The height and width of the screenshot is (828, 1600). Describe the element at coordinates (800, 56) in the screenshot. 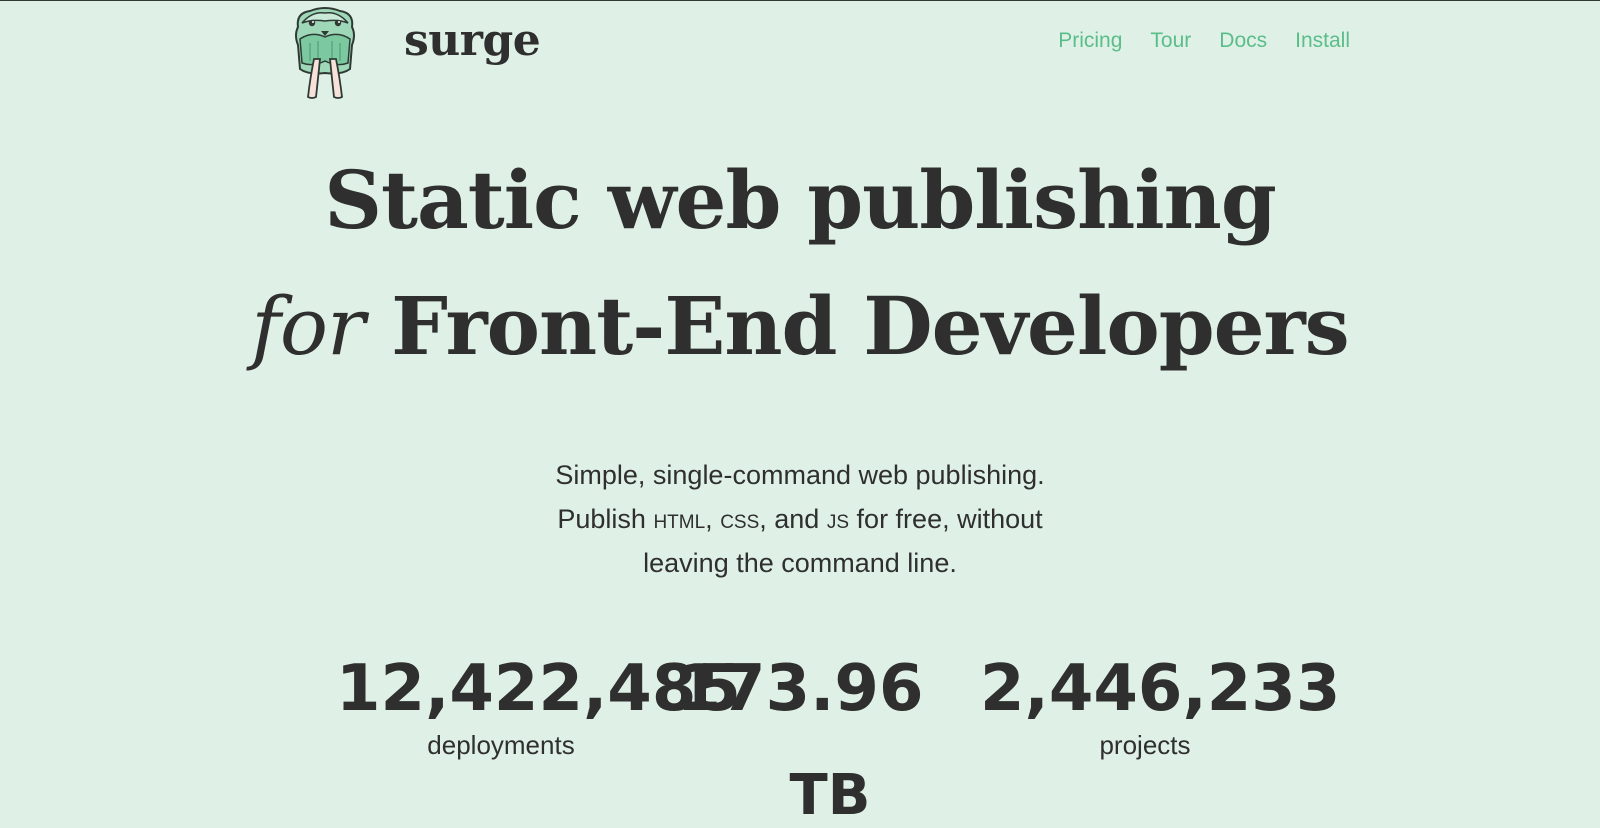

I see `top-navigation: surge Pricing Tour Docs Install` at that location.